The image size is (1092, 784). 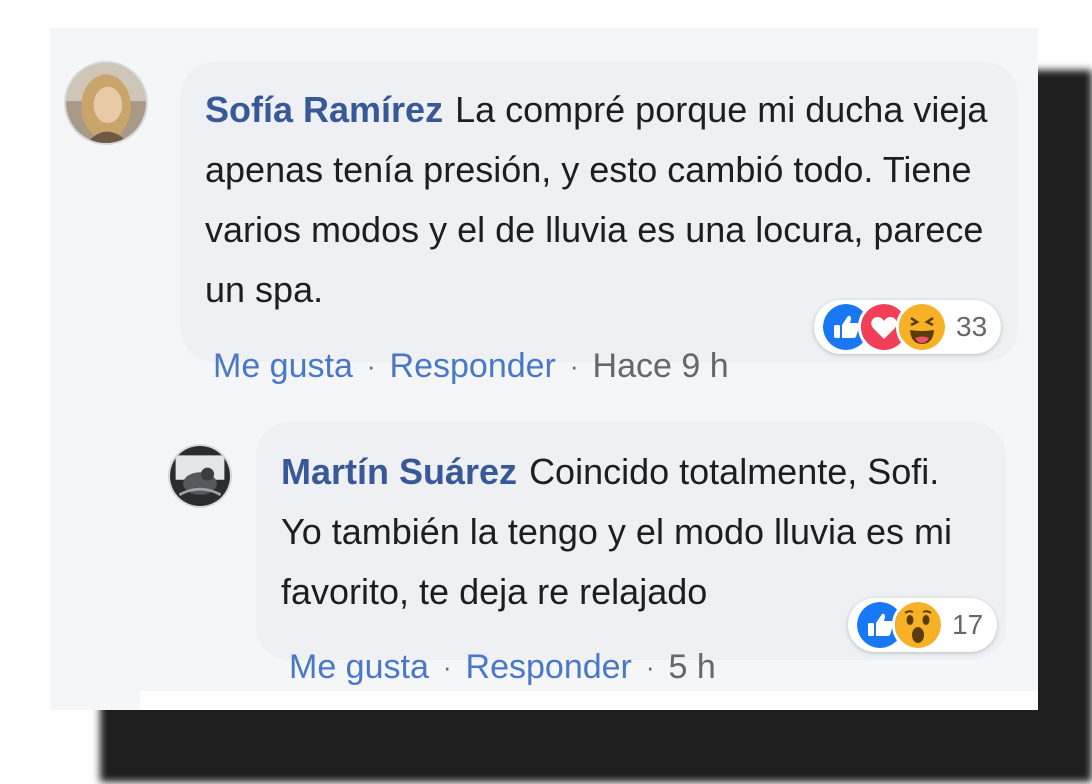 I want to click on wow-icon, so click(x=918, y=625).